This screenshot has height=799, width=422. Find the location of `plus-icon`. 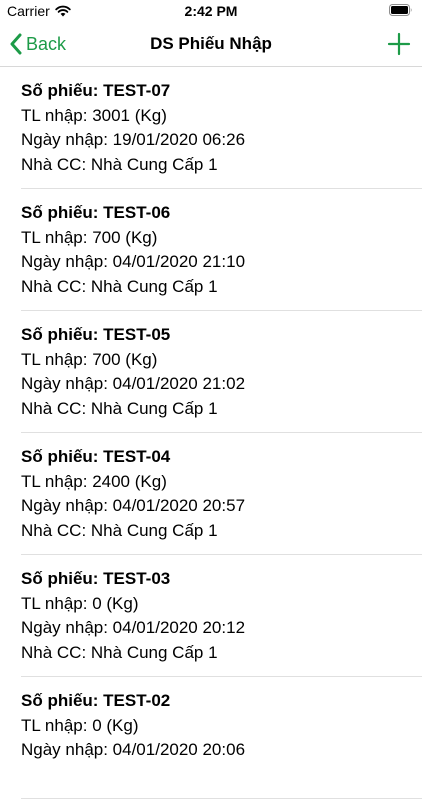

plus-icon is located at coordinates (399, 44).